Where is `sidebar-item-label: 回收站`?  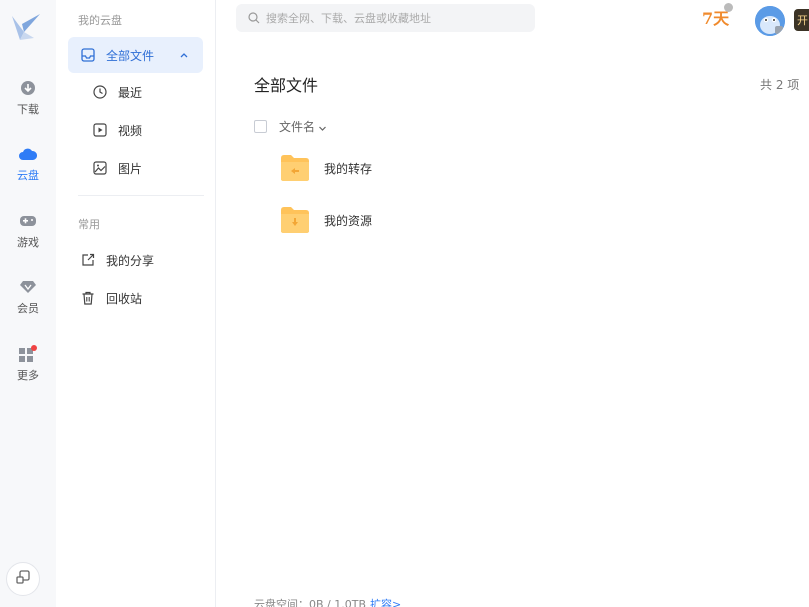 sidebar-item-label: 回收站 is located at coordinates (124, 298).